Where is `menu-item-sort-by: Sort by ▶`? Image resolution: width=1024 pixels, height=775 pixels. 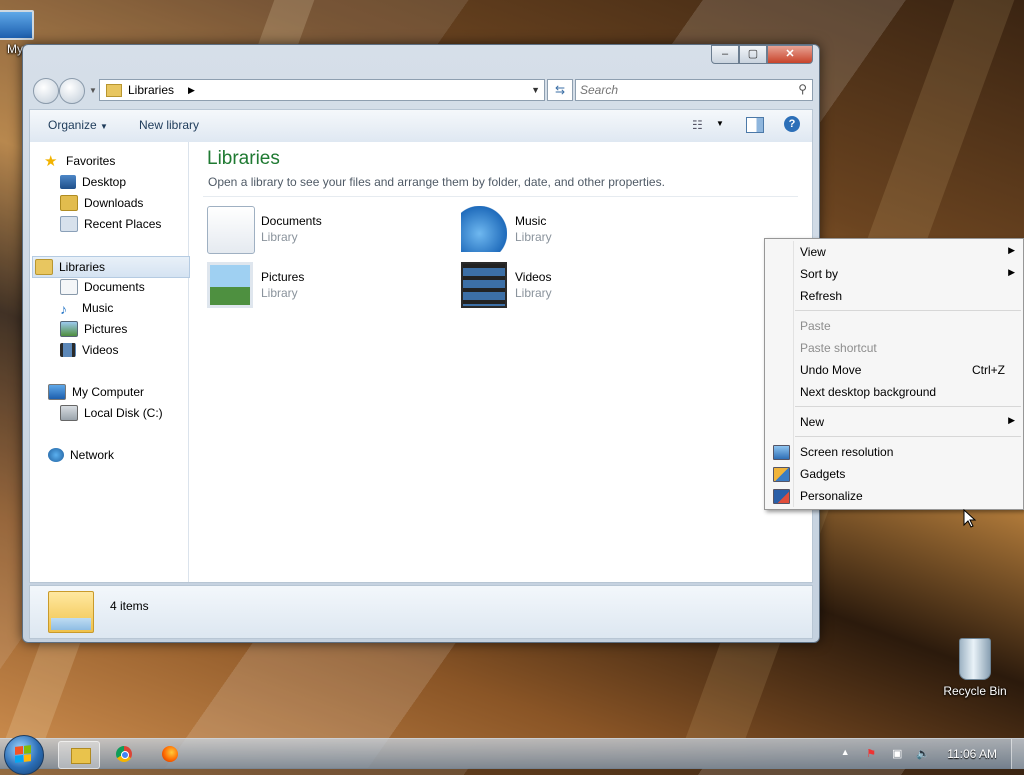
menu-item-sort-by: Sort by ▶ is located at coordinates (894, 274).